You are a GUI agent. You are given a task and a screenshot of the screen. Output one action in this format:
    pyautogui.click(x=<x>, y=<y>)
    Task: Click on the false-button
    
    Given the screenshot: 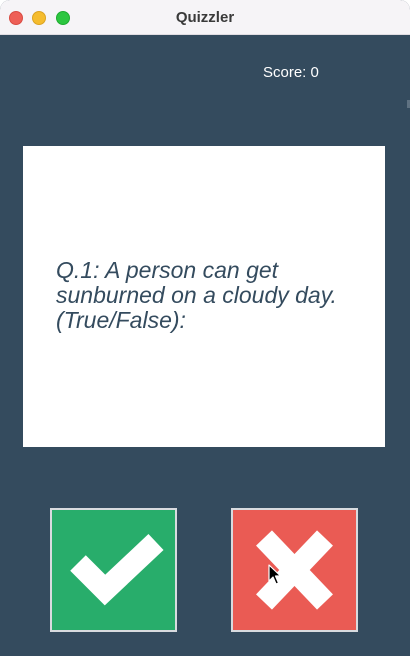 What is the action you would take?
    pyautogui.click(x=294, y=570)
    